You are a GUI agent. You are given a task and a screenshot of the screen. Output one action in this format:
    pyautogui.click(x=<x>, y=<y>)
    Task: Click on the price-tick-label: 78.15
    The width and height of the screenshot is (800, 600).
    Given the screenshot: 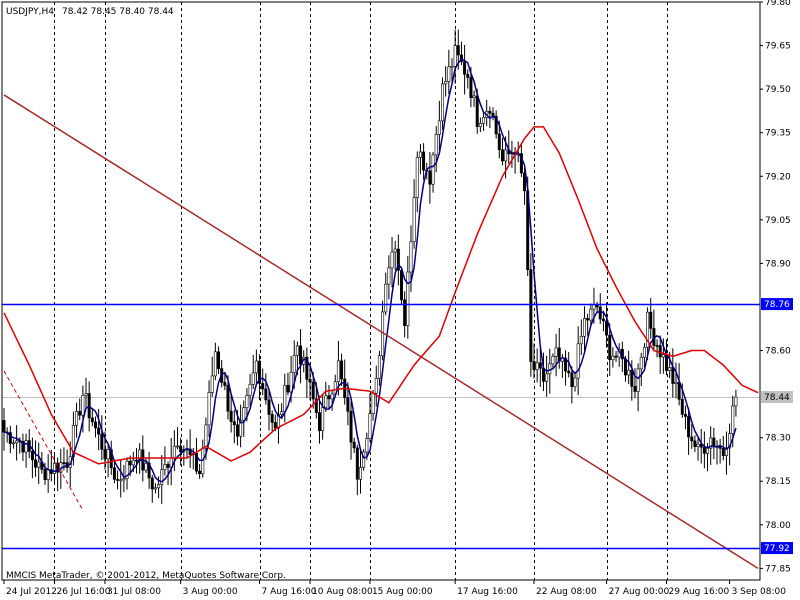 What is the action you would take?
    pyautogui.click(x=778, y=482)
    